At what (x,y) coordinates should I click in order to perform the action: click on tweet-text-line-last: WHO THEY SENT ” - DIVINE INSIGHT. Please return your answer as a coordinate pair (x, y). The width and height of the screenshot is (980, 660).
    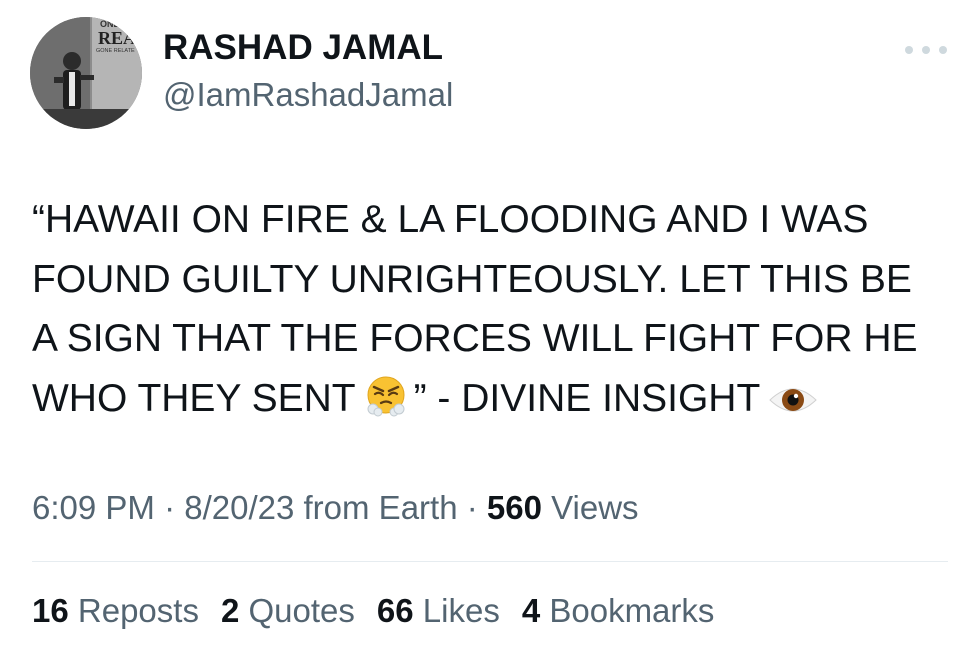
    Looking at the image, I should click on (497, 402).